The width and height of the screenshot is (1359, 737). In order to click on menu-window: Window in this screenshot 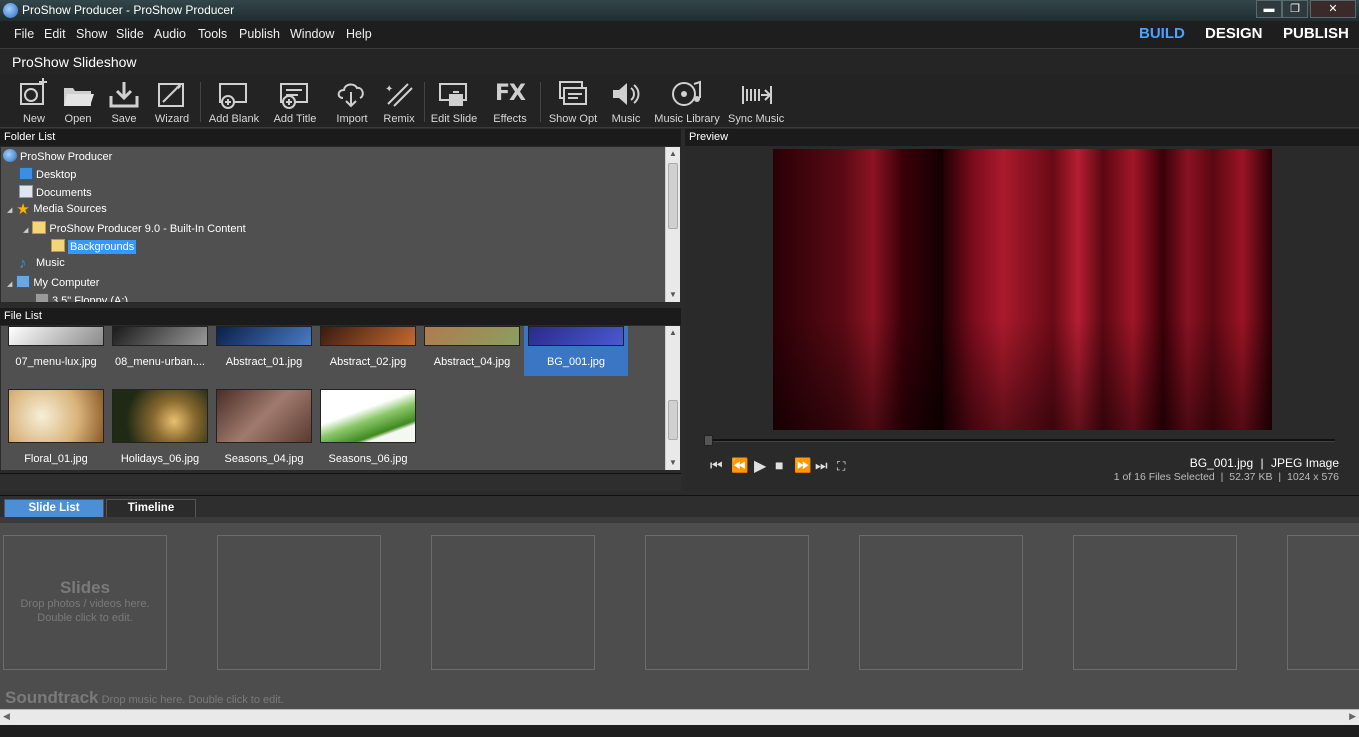, I will do `click(312, 34)`.